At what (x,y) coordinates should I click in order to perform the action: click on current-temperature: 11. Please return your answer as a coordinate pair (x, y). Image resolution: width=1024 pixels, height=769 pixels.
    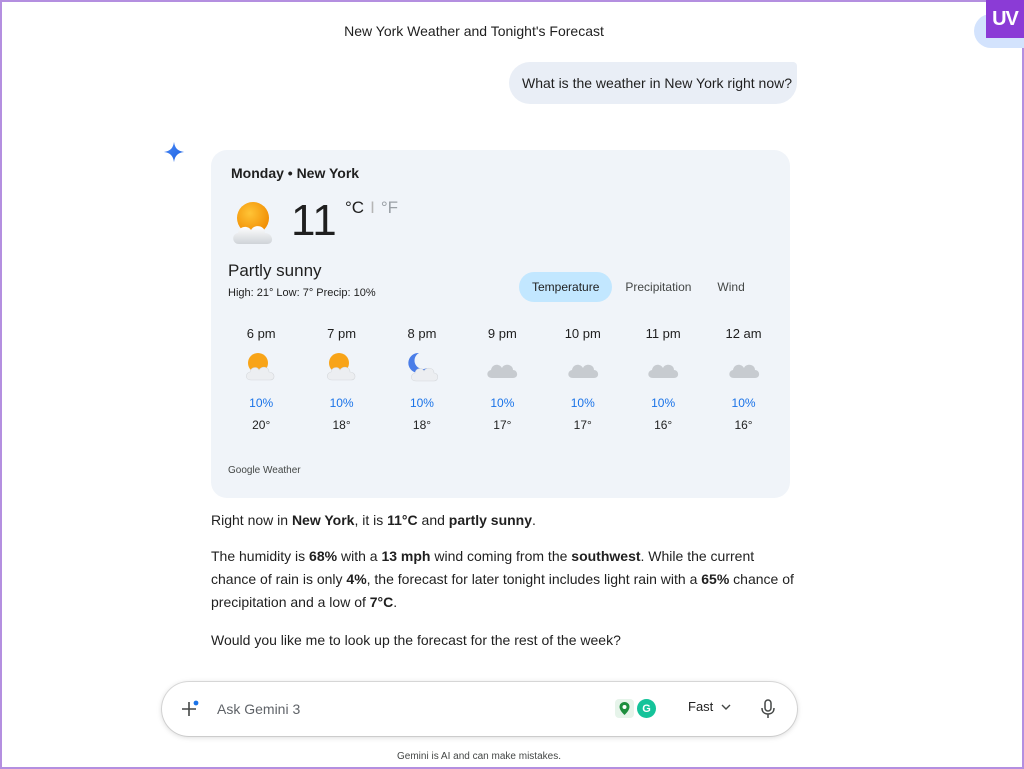
    Looking at the image, I should click on (314, 220).